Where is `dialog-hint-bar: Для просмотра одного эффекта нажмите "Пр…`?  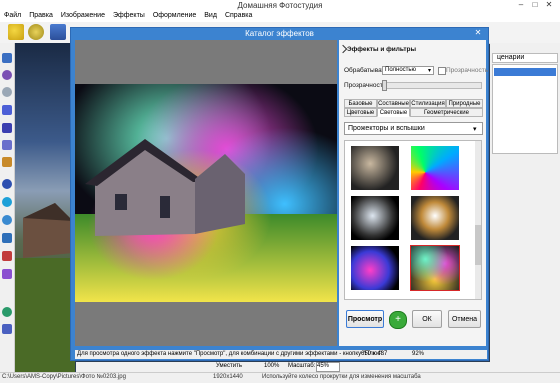 dialog-hint-bar: Для просмотра одного эффекта нажмите "Пр… is located at coordinates (281, 354).